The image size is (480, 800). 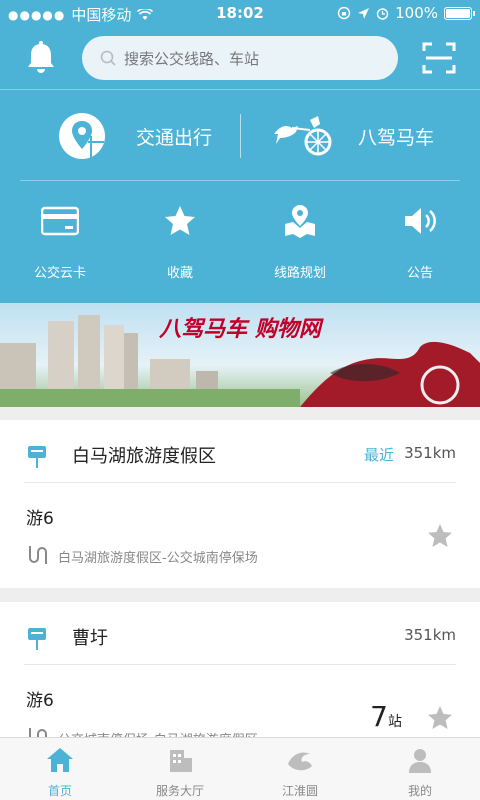 I want to click on battery-percent: 100%, so click(x=416, y=13).